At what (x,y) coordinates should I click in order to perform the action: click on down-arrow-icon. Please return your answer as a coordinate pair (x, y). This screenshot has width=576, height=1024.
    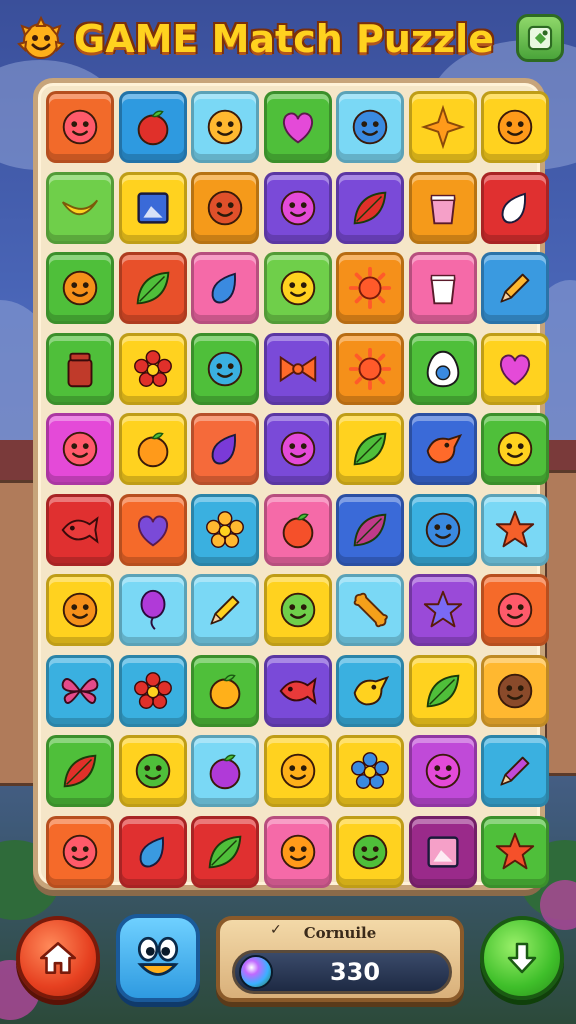
    Looking at the image, I should click on (522, 958).